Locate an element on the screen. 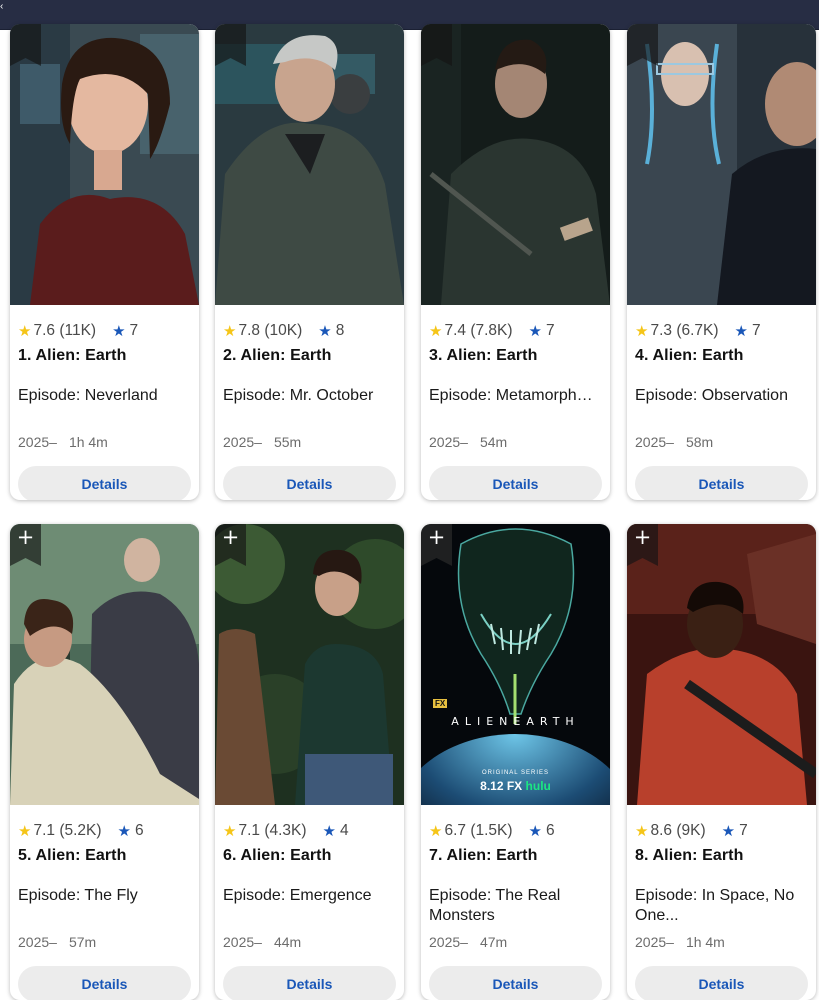  rating-row: ★ 6.7 (1.5K) ★ 6 is located at coordinates (492, 831).